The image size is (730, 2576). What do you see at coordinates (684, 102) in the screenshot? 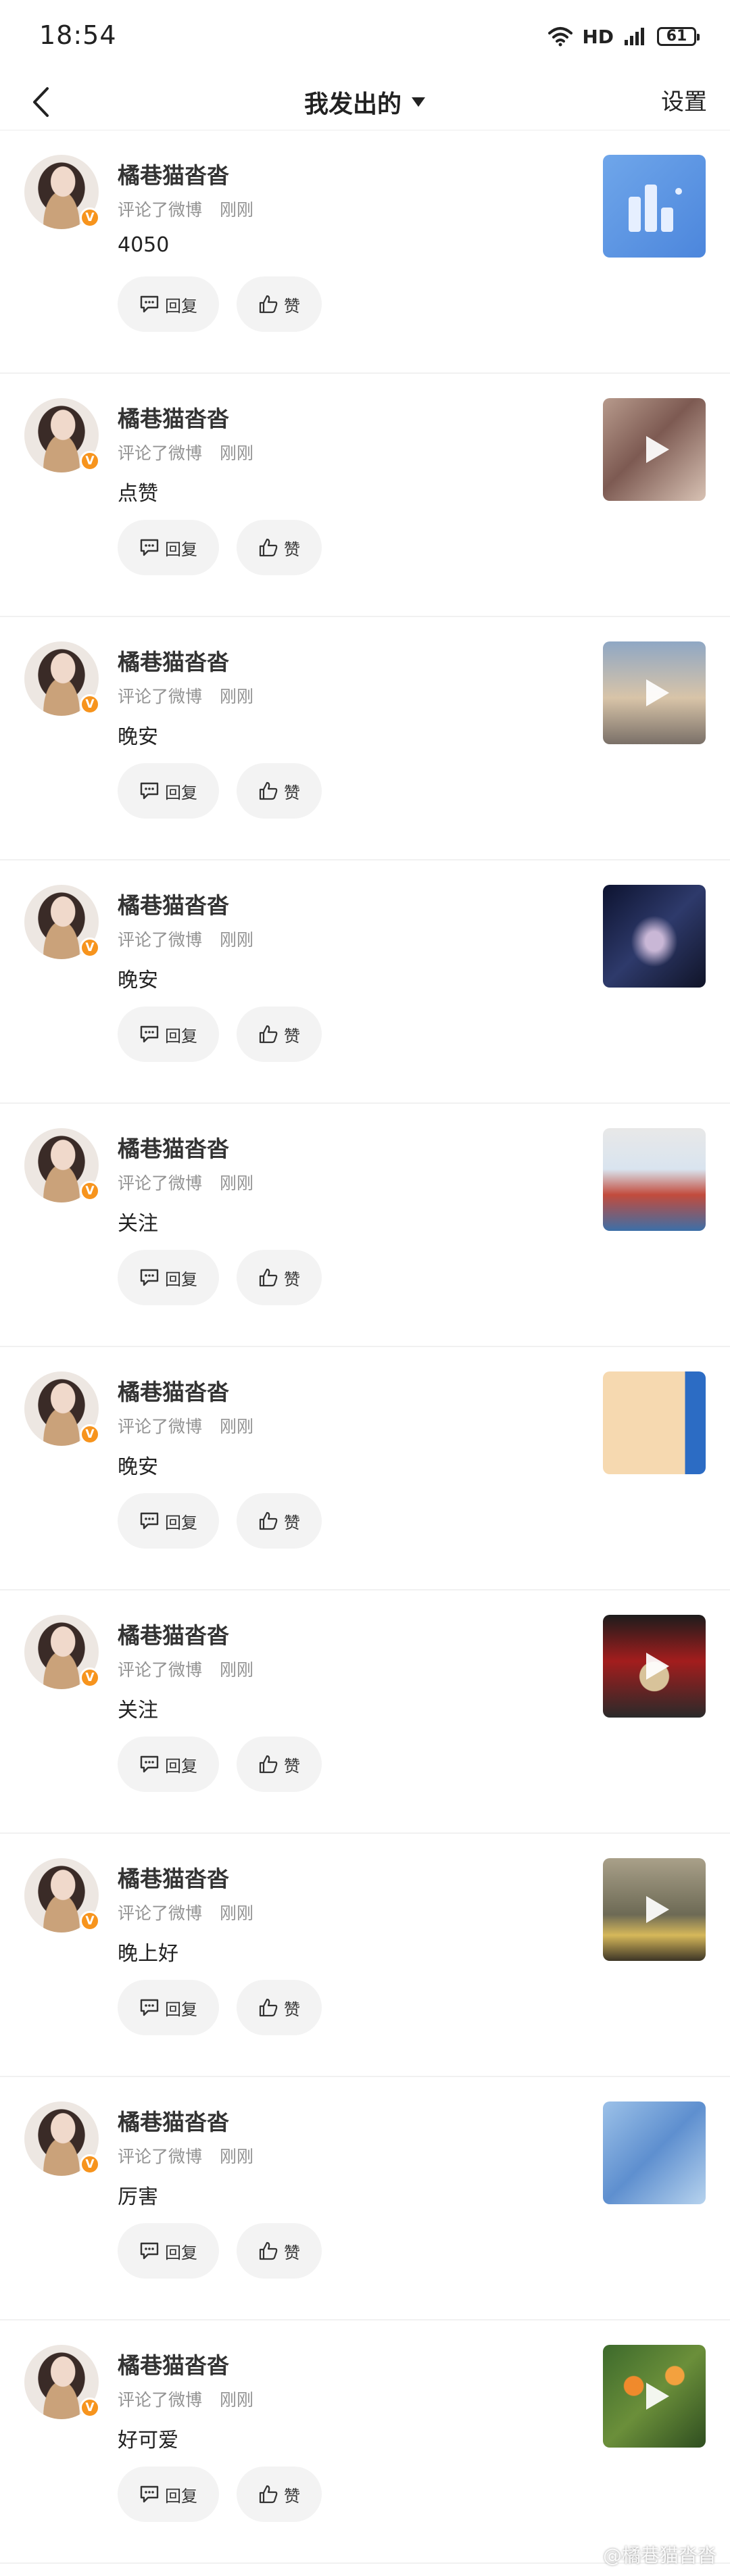
I see `settings-button: 设置` at bounding box center [684, 102].